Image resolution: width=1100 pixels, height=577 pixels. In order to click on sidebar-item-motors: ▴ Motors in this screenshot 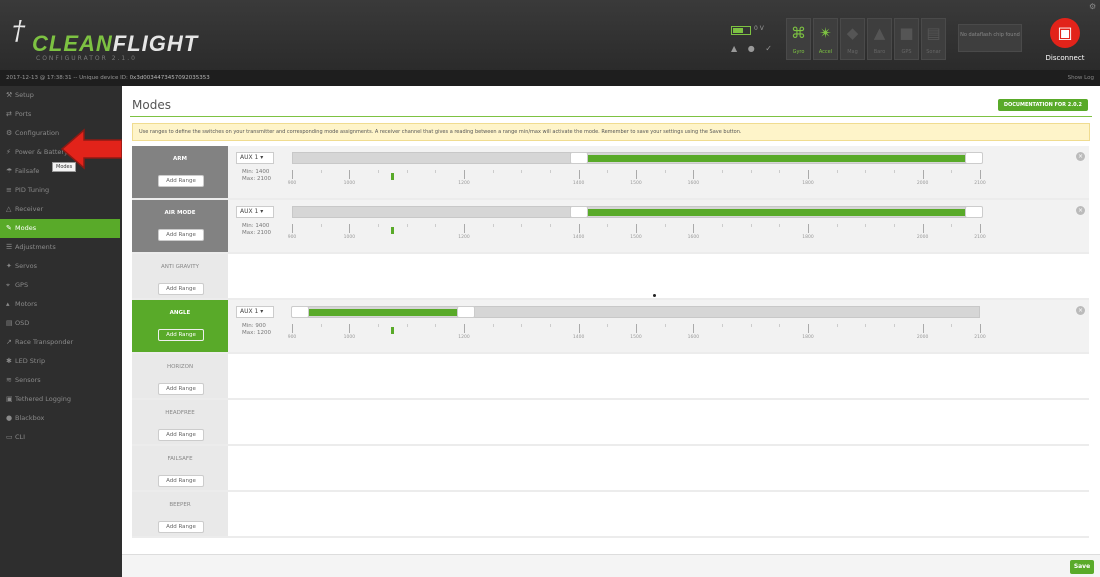, I will do `click(60, 304)`.